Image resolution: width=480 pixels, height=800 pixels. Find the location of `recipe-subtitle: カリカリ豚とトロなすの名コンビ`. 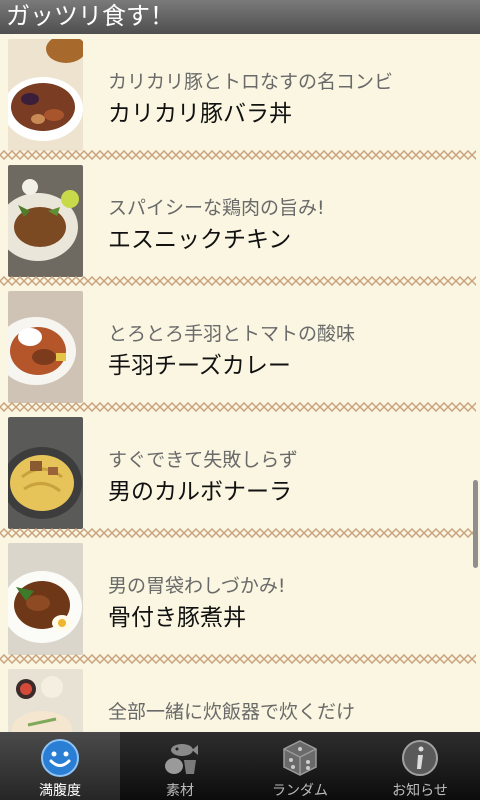

recipe-subtitle: カリカリ豚とトロなすの名コンビ is located at coordinates (251, 82).